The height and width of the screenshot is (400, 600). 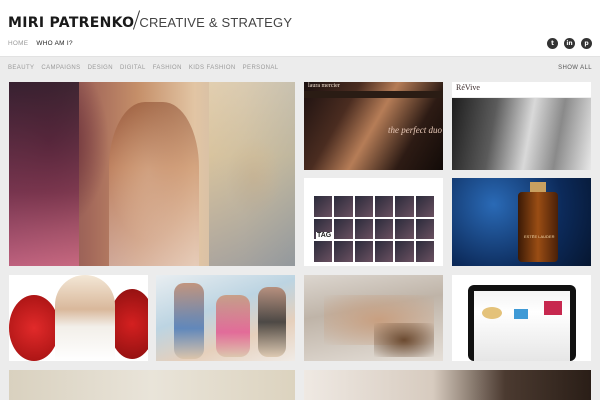 What do you see at coordinates (373, 126) in the screenshot?
I see `portfolio-tile-laura-mercier: laura mercier the perfect duo` at bounding box center [373, 126].